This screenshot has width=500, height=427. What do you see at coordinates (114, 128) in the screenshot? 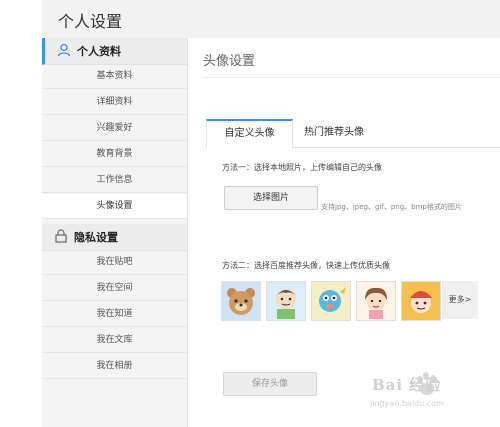
I see `sidebar-item-interests: 兴趣爱好` at bounding box center [114, 128].